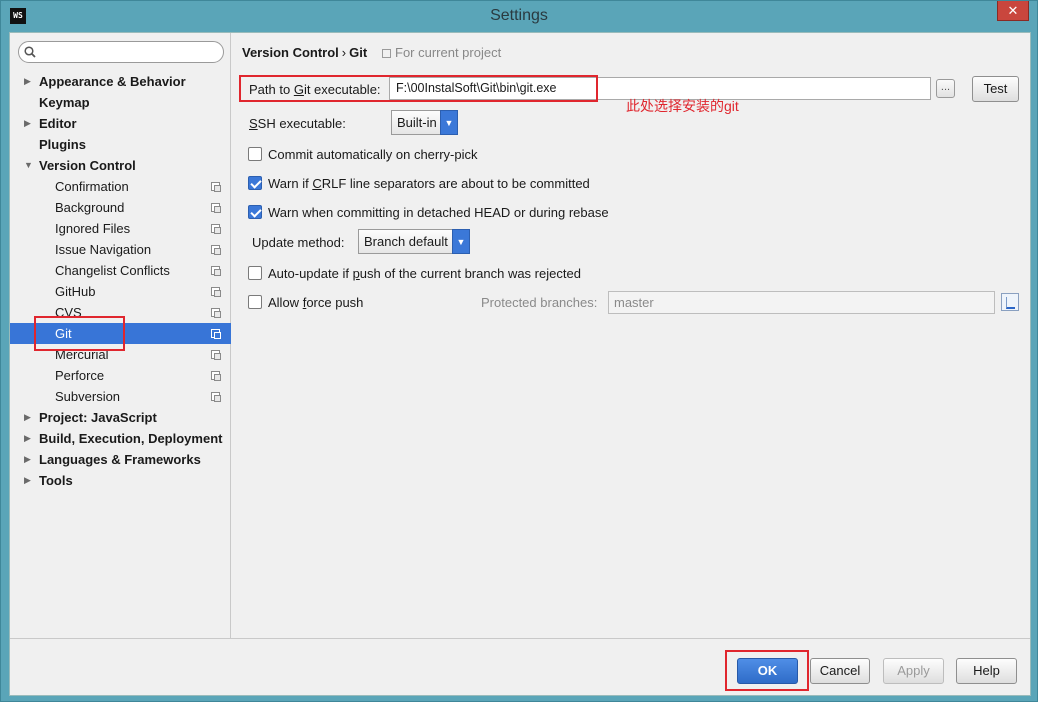 The height and width of the screenshot is (702, 1038). Describe the element at coordinates (520, 666) in the screenshot. I see `dialog-footer: OK Cancel Apply Help` at that location.